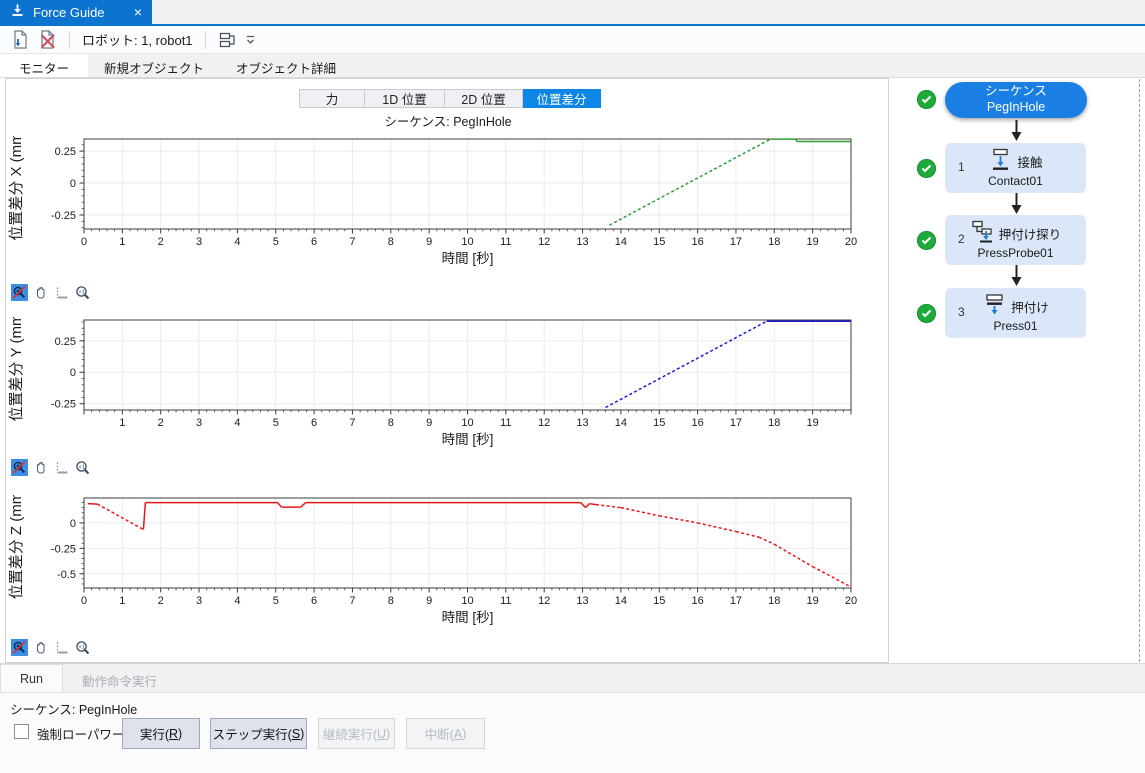  Describe the element at coordinates (51, 647) in the screenshot. I see `chart-z-zoom-toolbar: ×1` at that location.